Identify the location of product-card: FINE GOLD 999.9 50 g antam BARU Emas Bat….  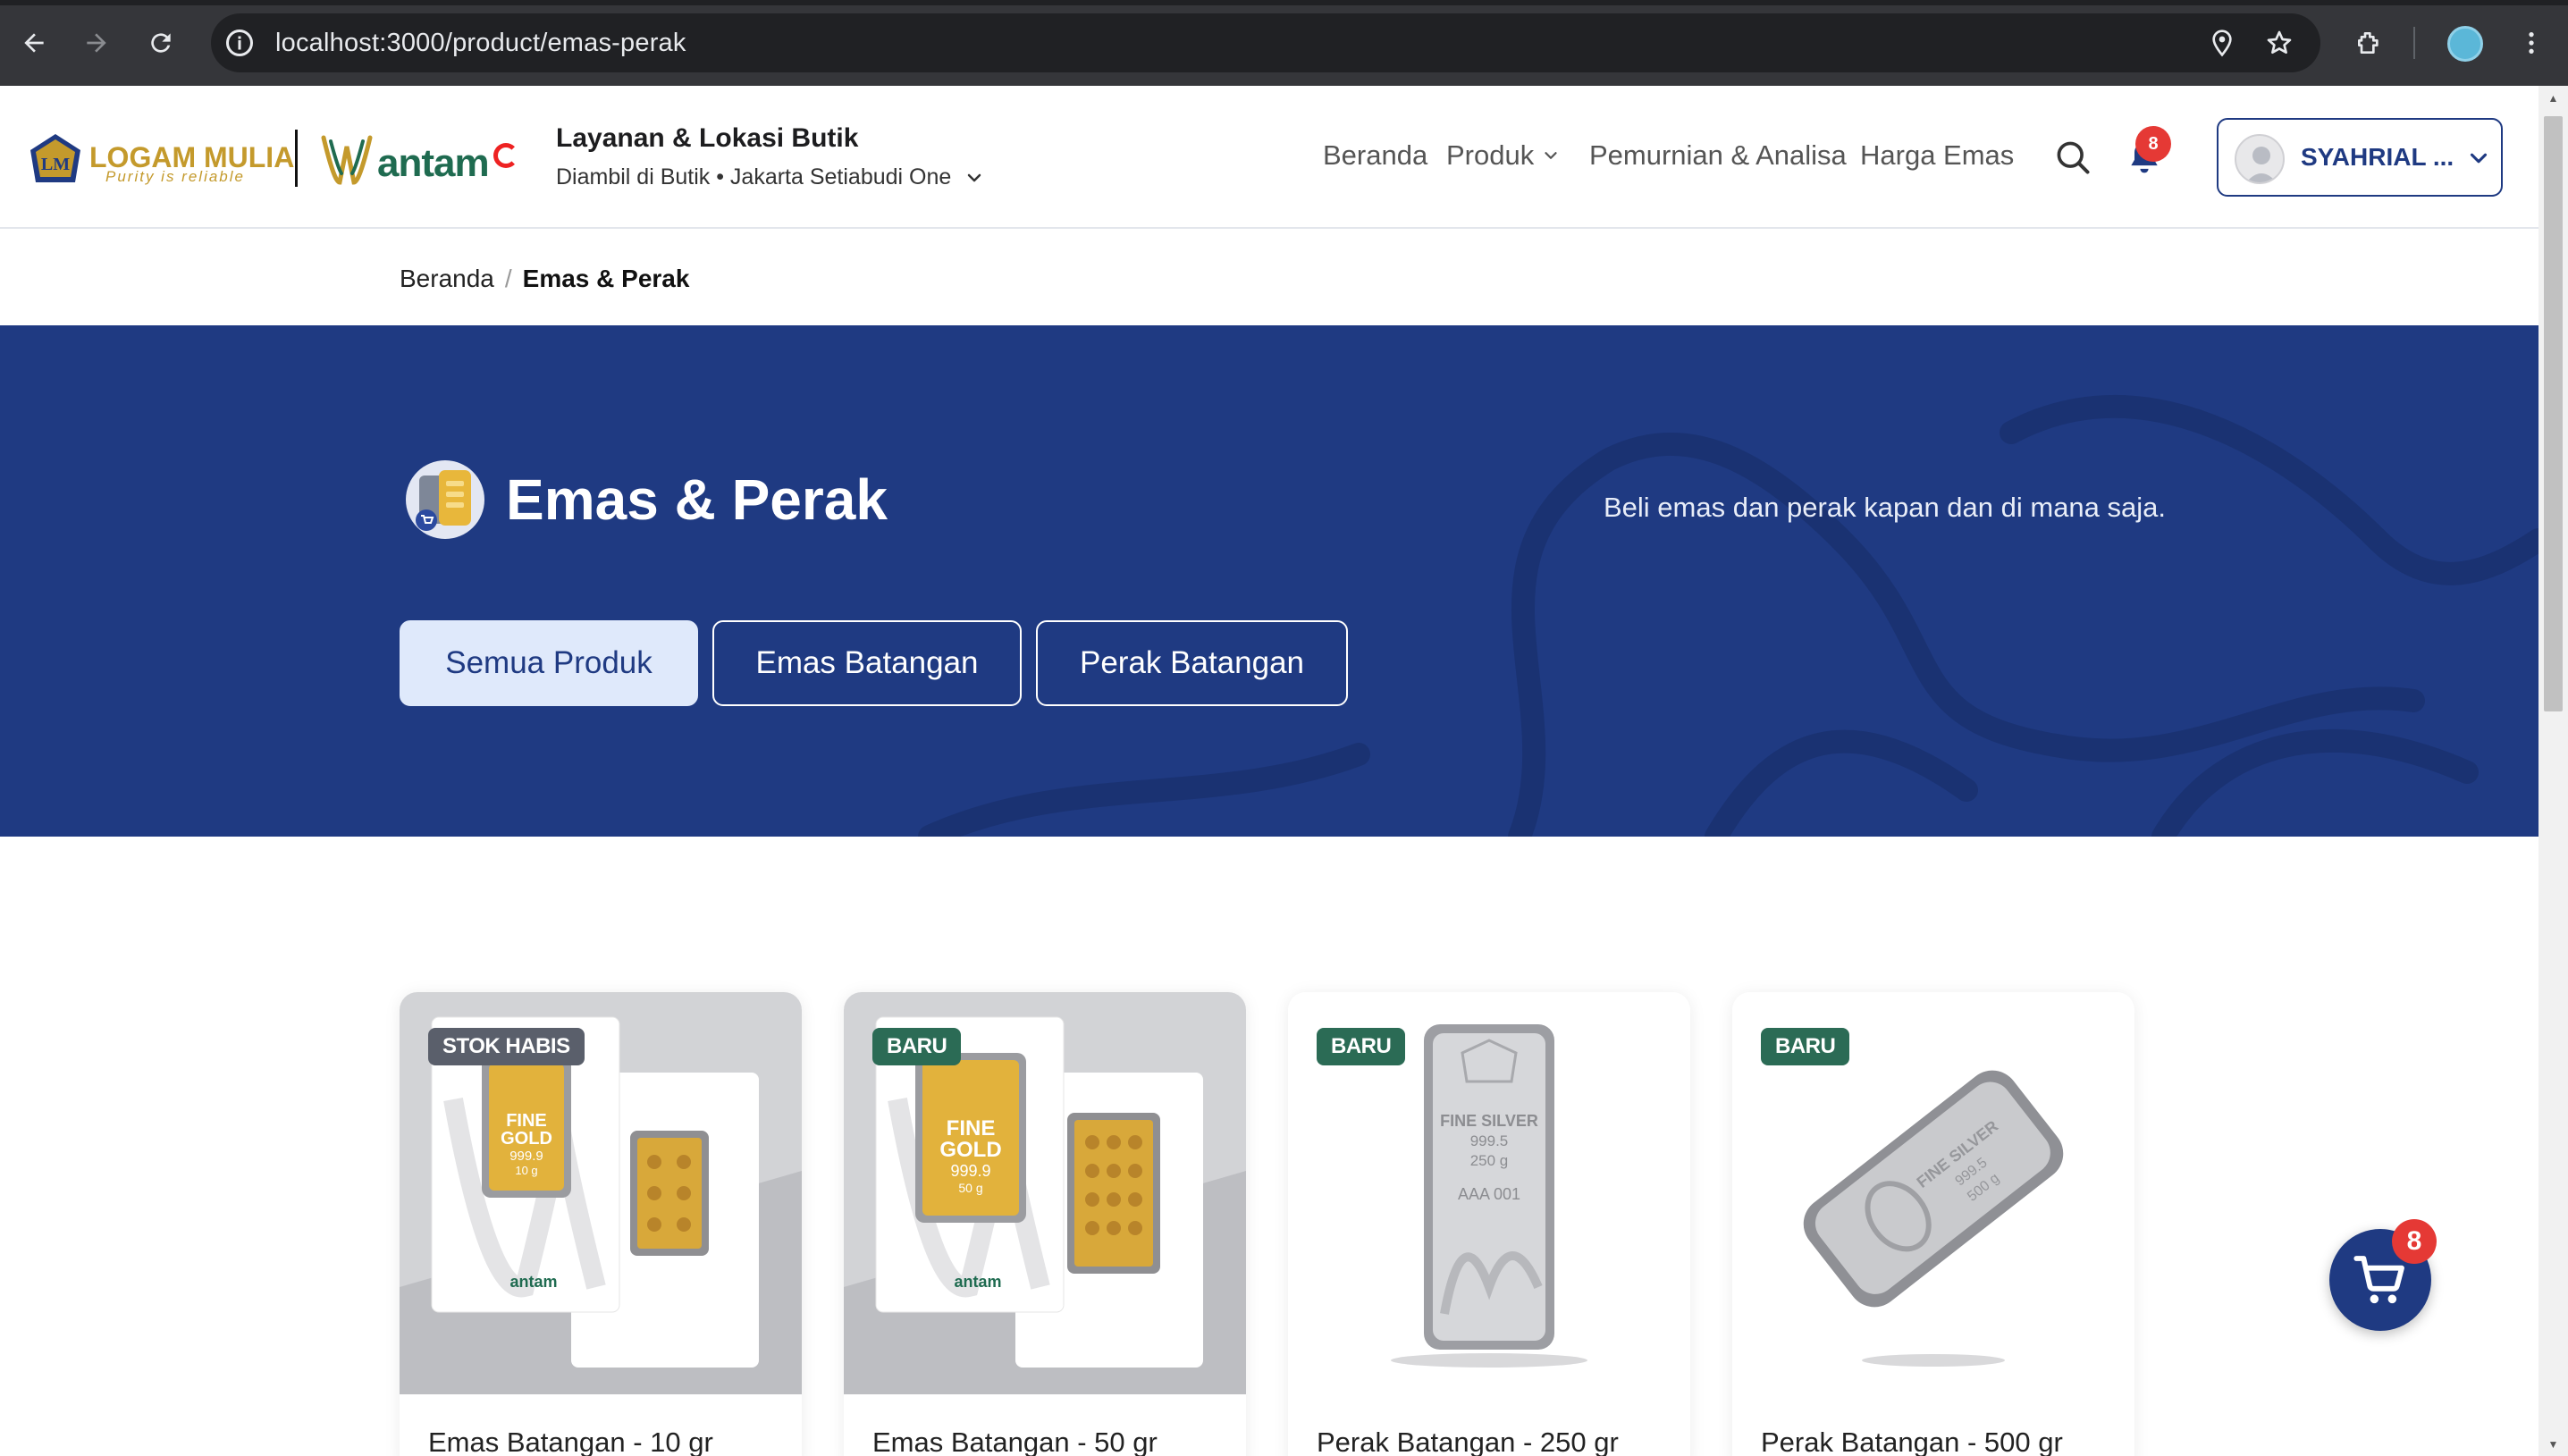
(1045, 1224).